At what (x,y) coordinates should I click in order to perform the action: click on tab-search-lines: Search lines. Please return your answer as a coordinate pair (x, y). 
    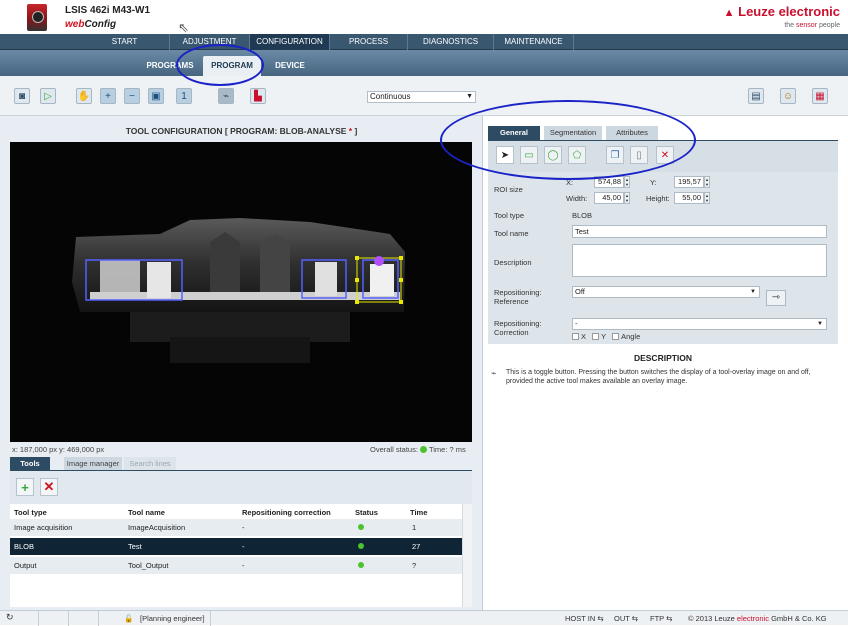
    Looking at the image, I should click on (150, 463).